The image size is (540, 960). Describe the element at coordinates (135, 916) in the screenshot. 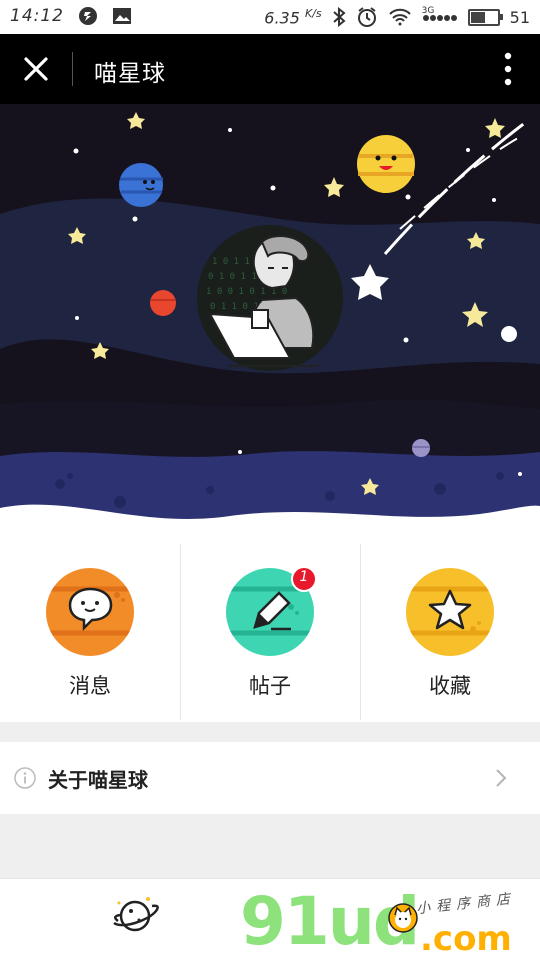

I see `planet-icon` at that location.